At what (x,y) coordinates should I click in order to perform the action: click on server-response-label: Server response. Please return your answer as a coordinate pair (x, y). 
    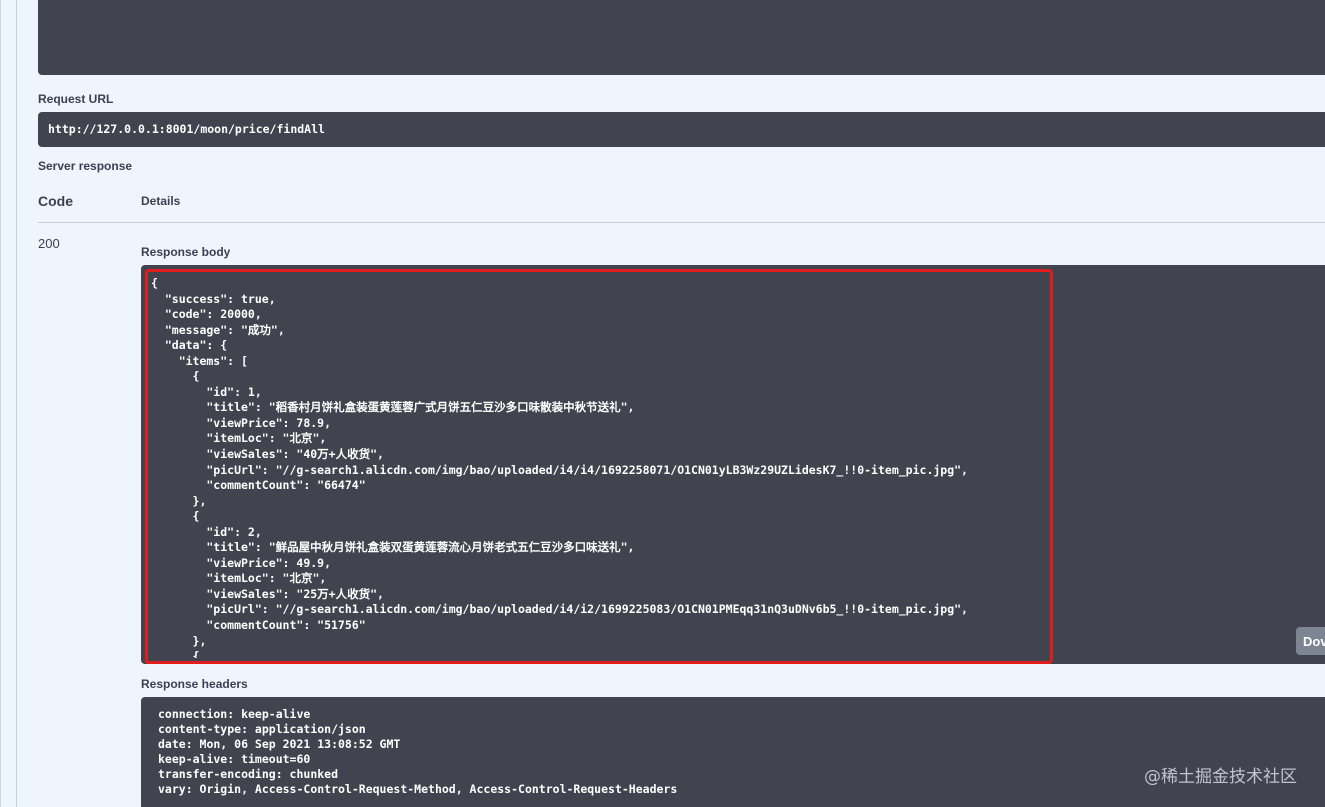
    Looking at the image, I should click on (85, 166).